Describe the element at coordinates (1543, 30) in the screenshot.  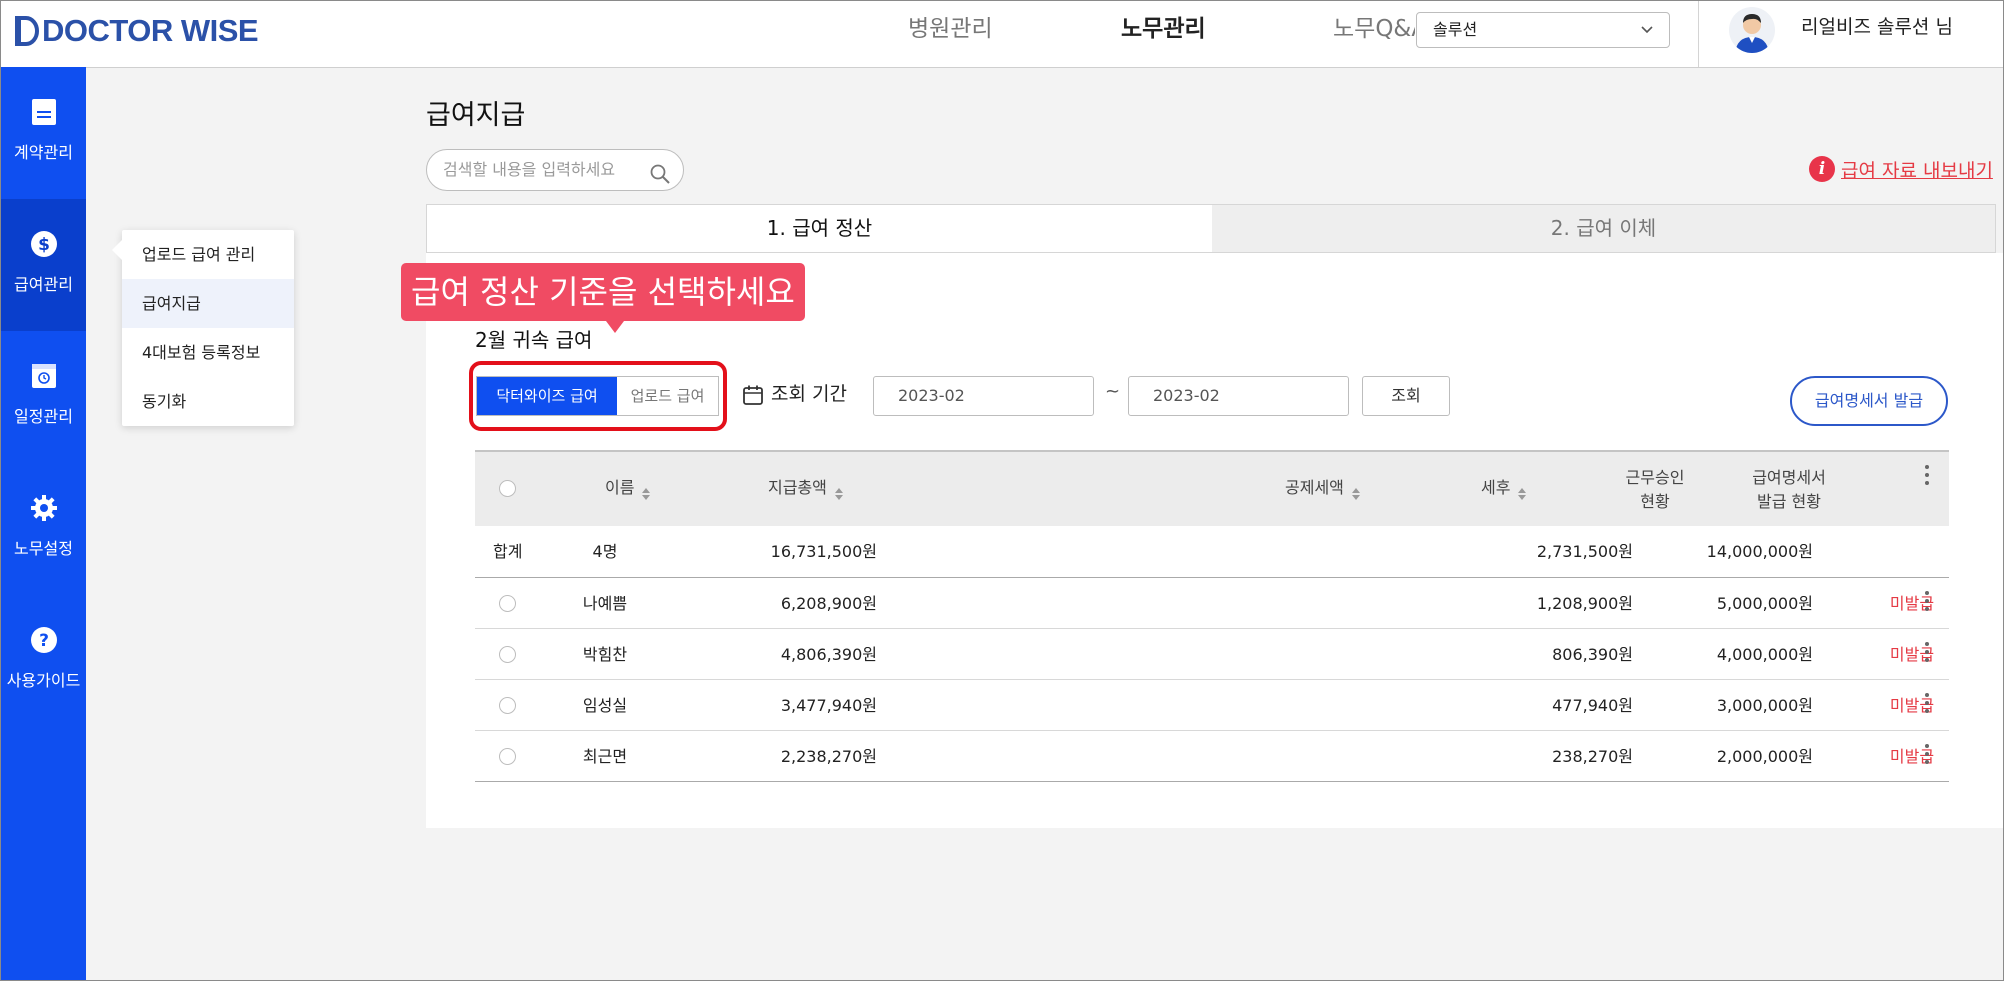
I see `org-select: 솔루션` at that location.